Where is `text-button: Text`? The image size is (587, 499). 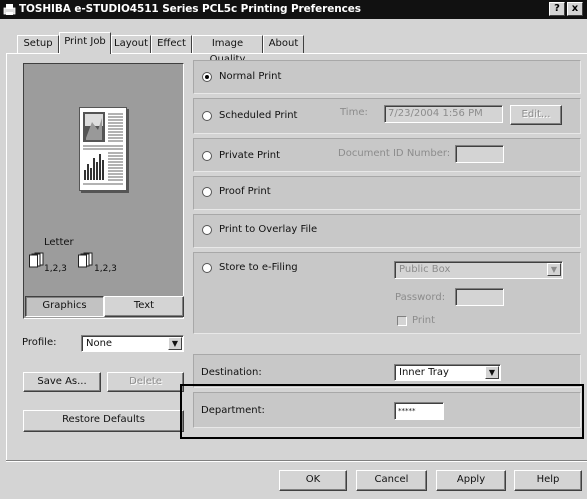 text-button: Text is located at coordinates (144, 306).